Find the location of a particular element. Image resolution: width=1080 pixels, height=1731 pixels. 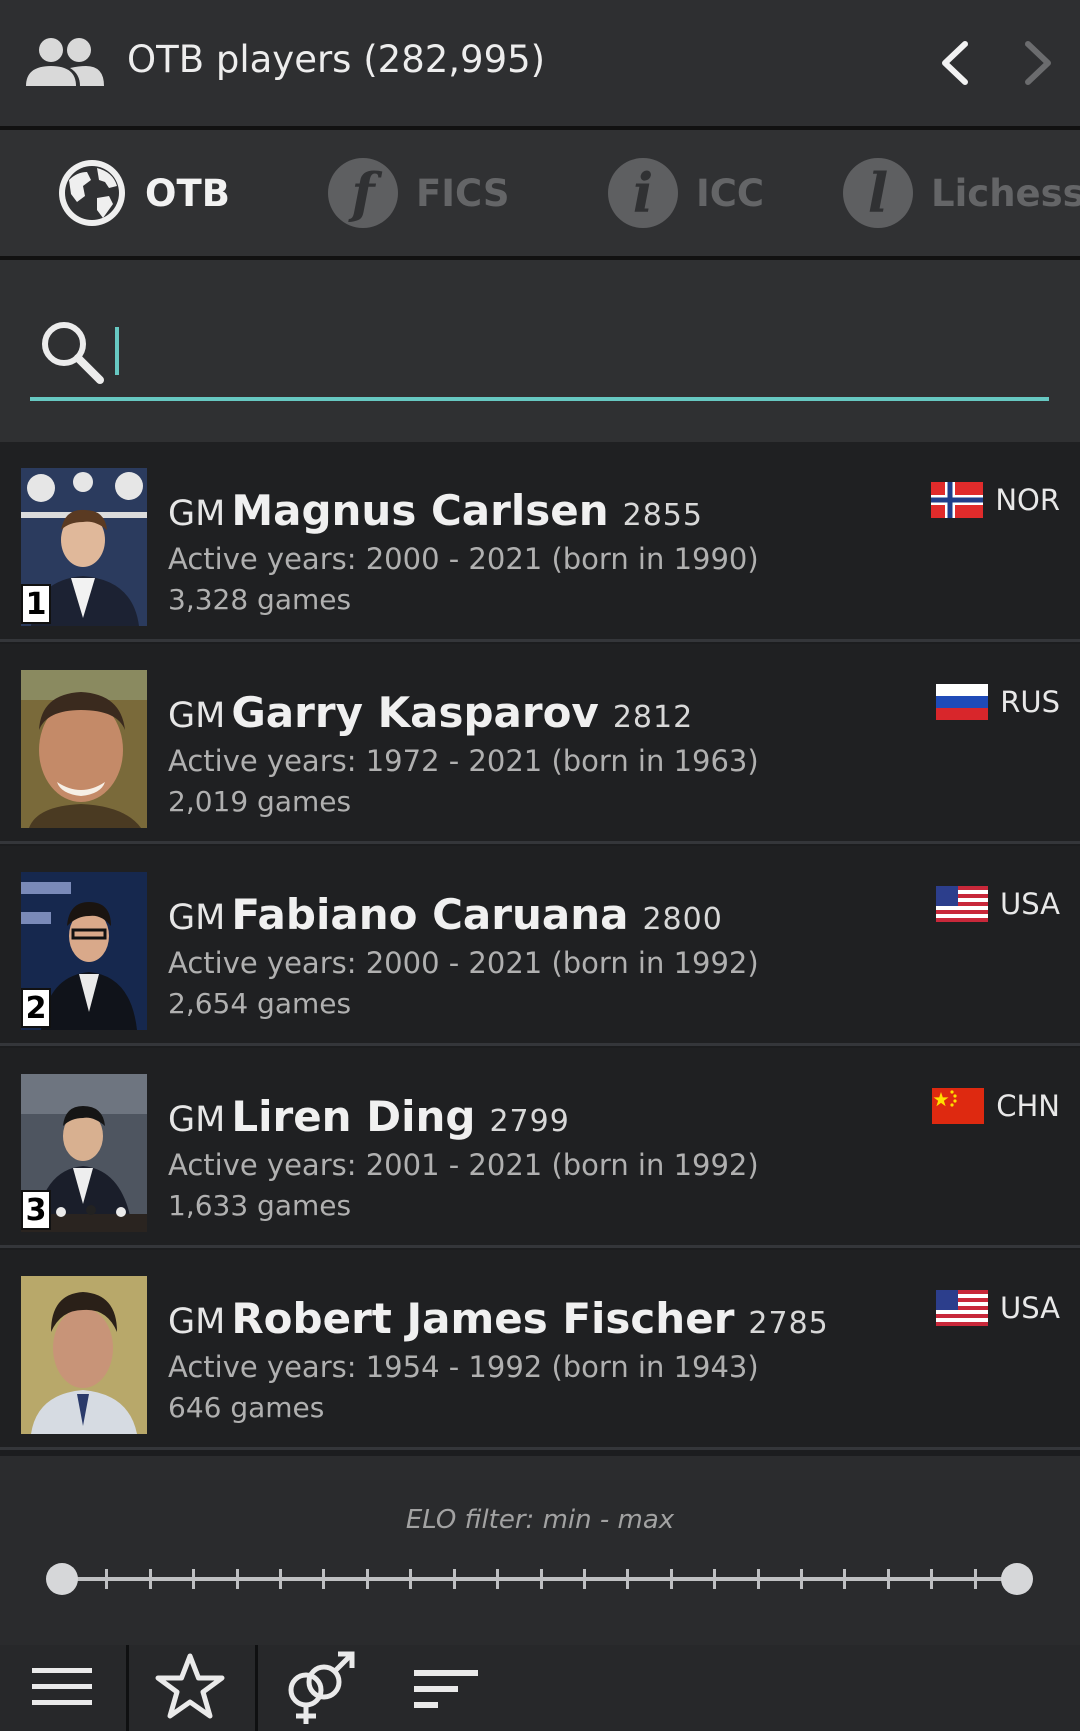

menu-icon is located at coordinates (64, 1688).